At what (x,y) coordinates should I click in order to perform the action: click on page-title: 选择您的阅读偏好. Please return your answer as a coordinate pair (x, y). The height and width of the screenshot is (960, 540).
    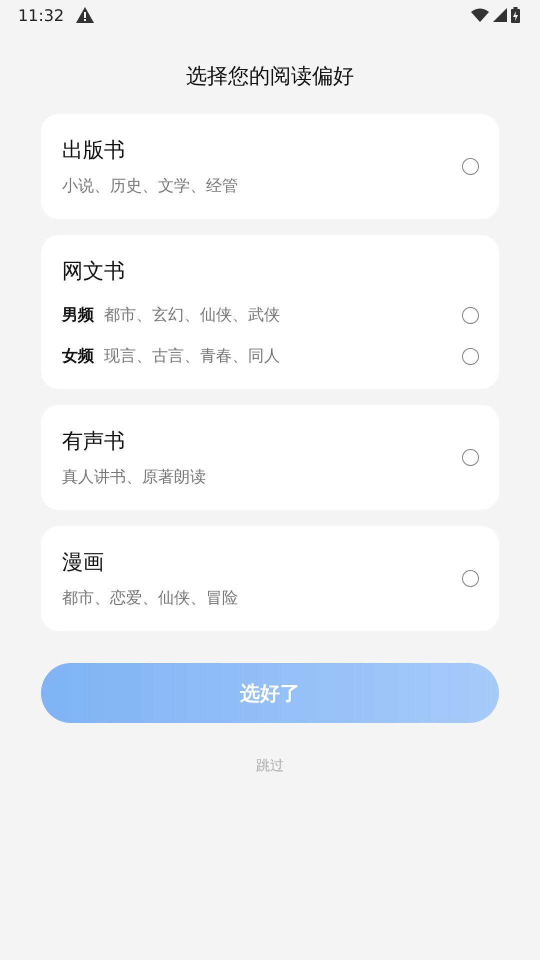
    Looking at the image, I should click on (270, 76).